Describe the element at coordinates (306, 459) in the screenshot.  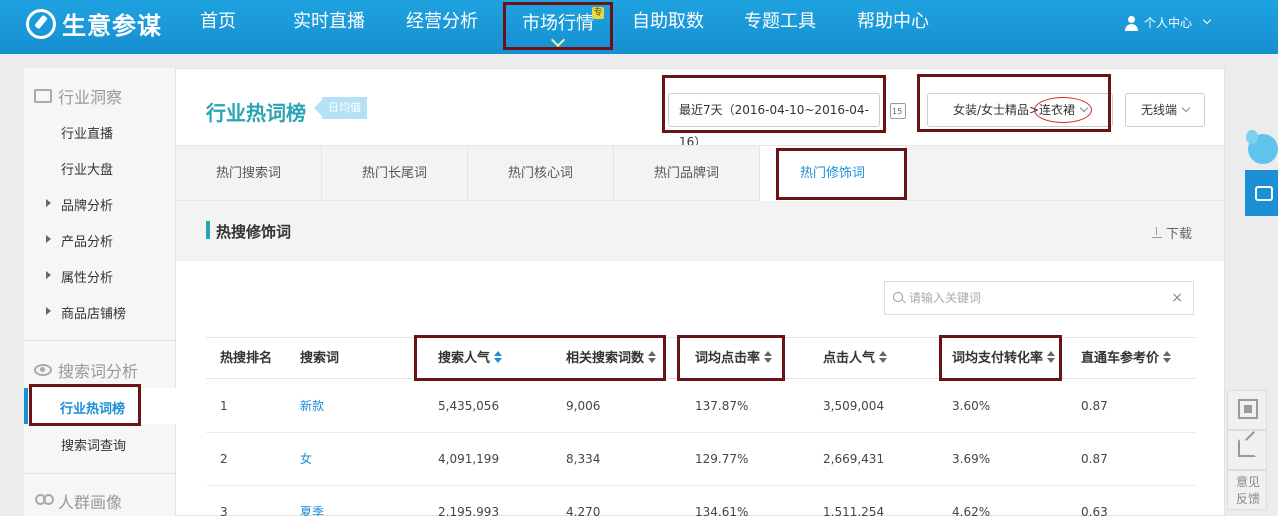
I see `cell-keyword: 女` at that location.